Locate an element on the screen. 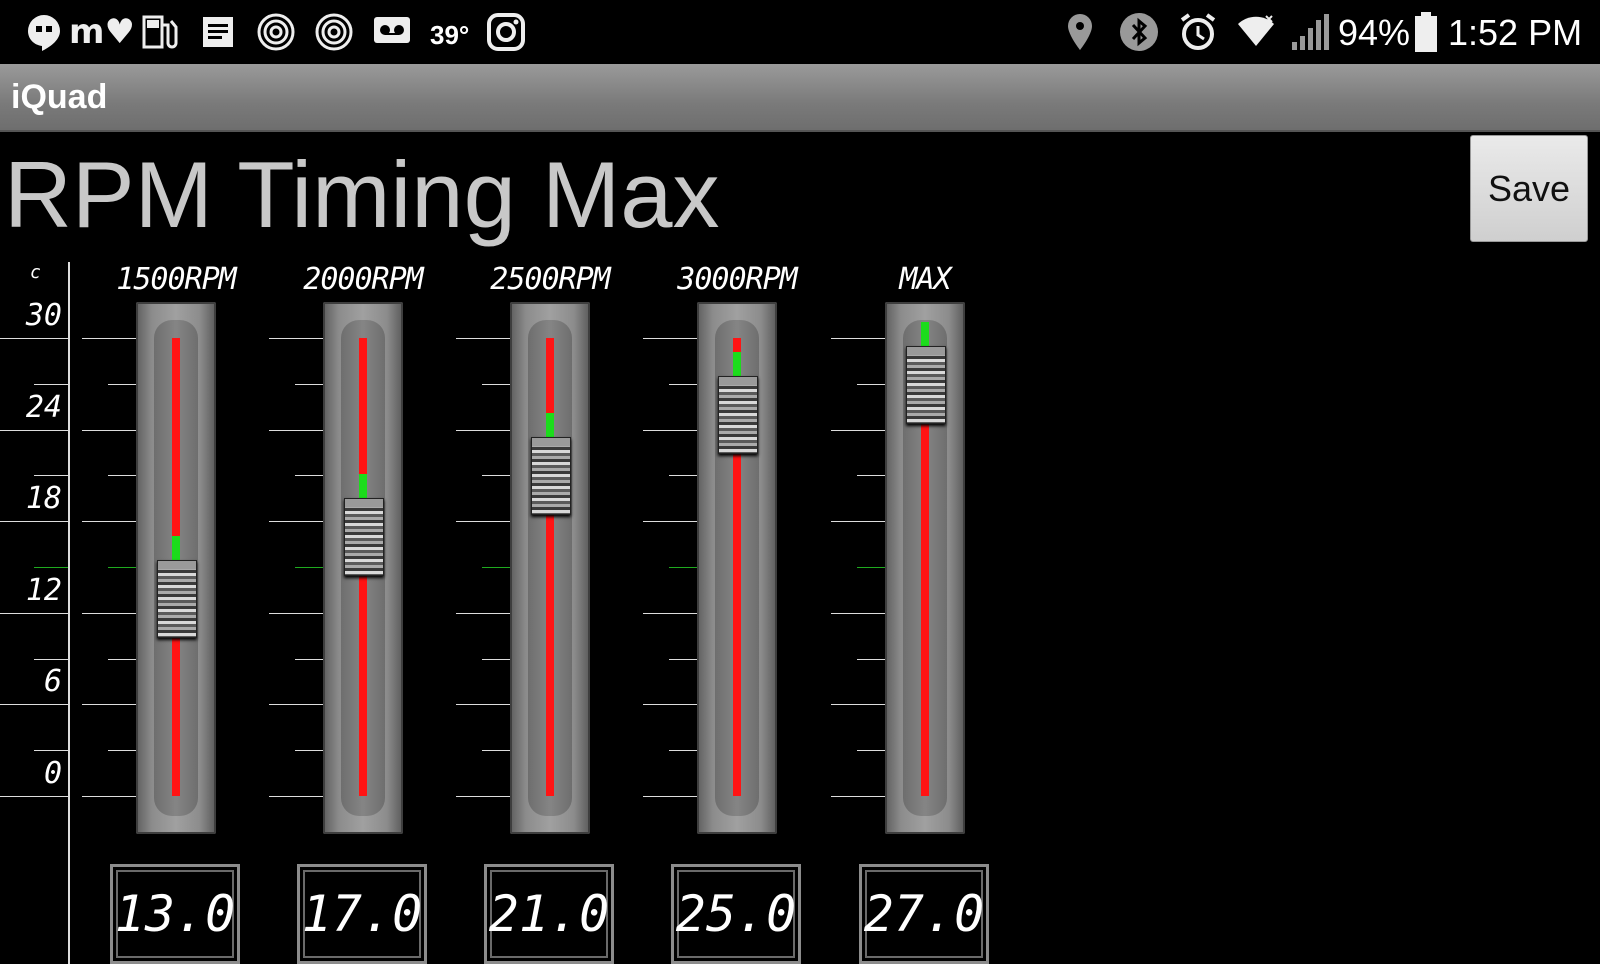 The height and width of the screenshot is (964, 1600). messenger-icon: m♥ is located at coordinates (102, 32).